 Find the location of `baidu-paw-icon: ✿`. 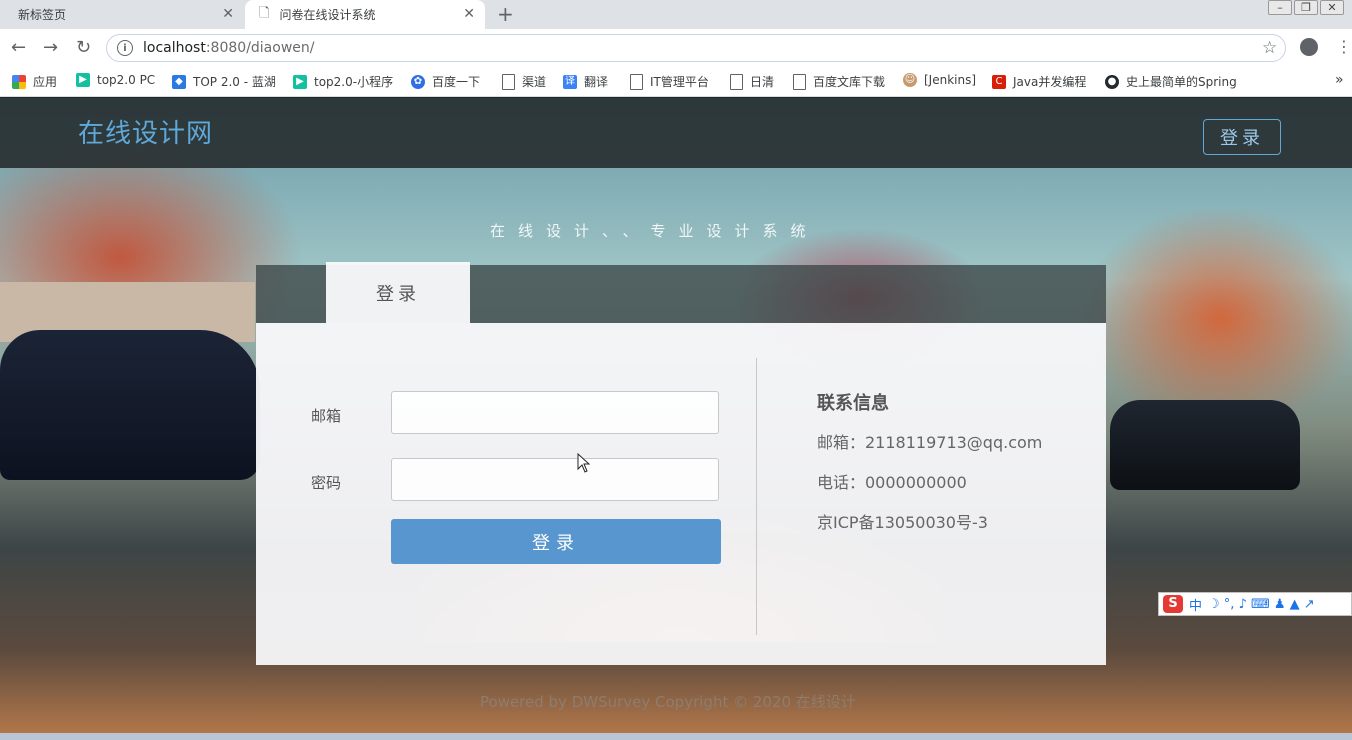

baidu-paw-icon: ✿ is located at coordinates (418, 81).